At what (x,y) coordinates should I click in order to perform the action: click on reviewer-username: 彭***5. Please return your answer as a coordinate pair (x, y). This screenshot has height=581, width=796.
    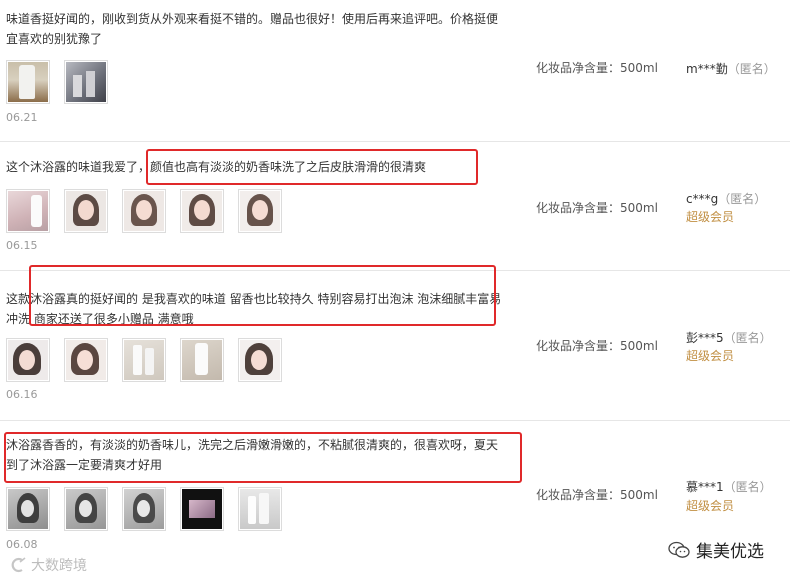
    Looking at the image, I should click on (705, 338).